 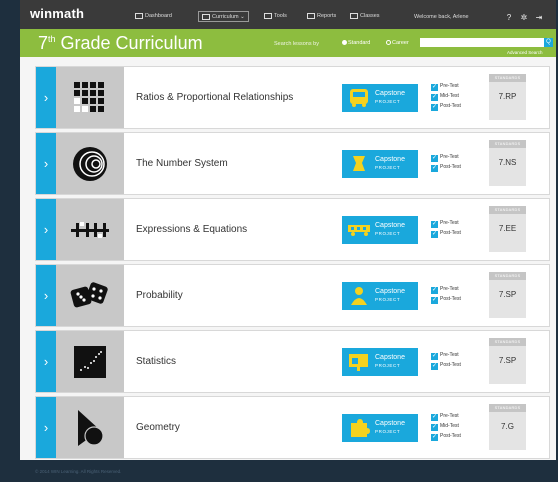 What do you see at coordinates (311, 15) in the screenshot?
I see `reports-icon` at bounding box center [311, 15].